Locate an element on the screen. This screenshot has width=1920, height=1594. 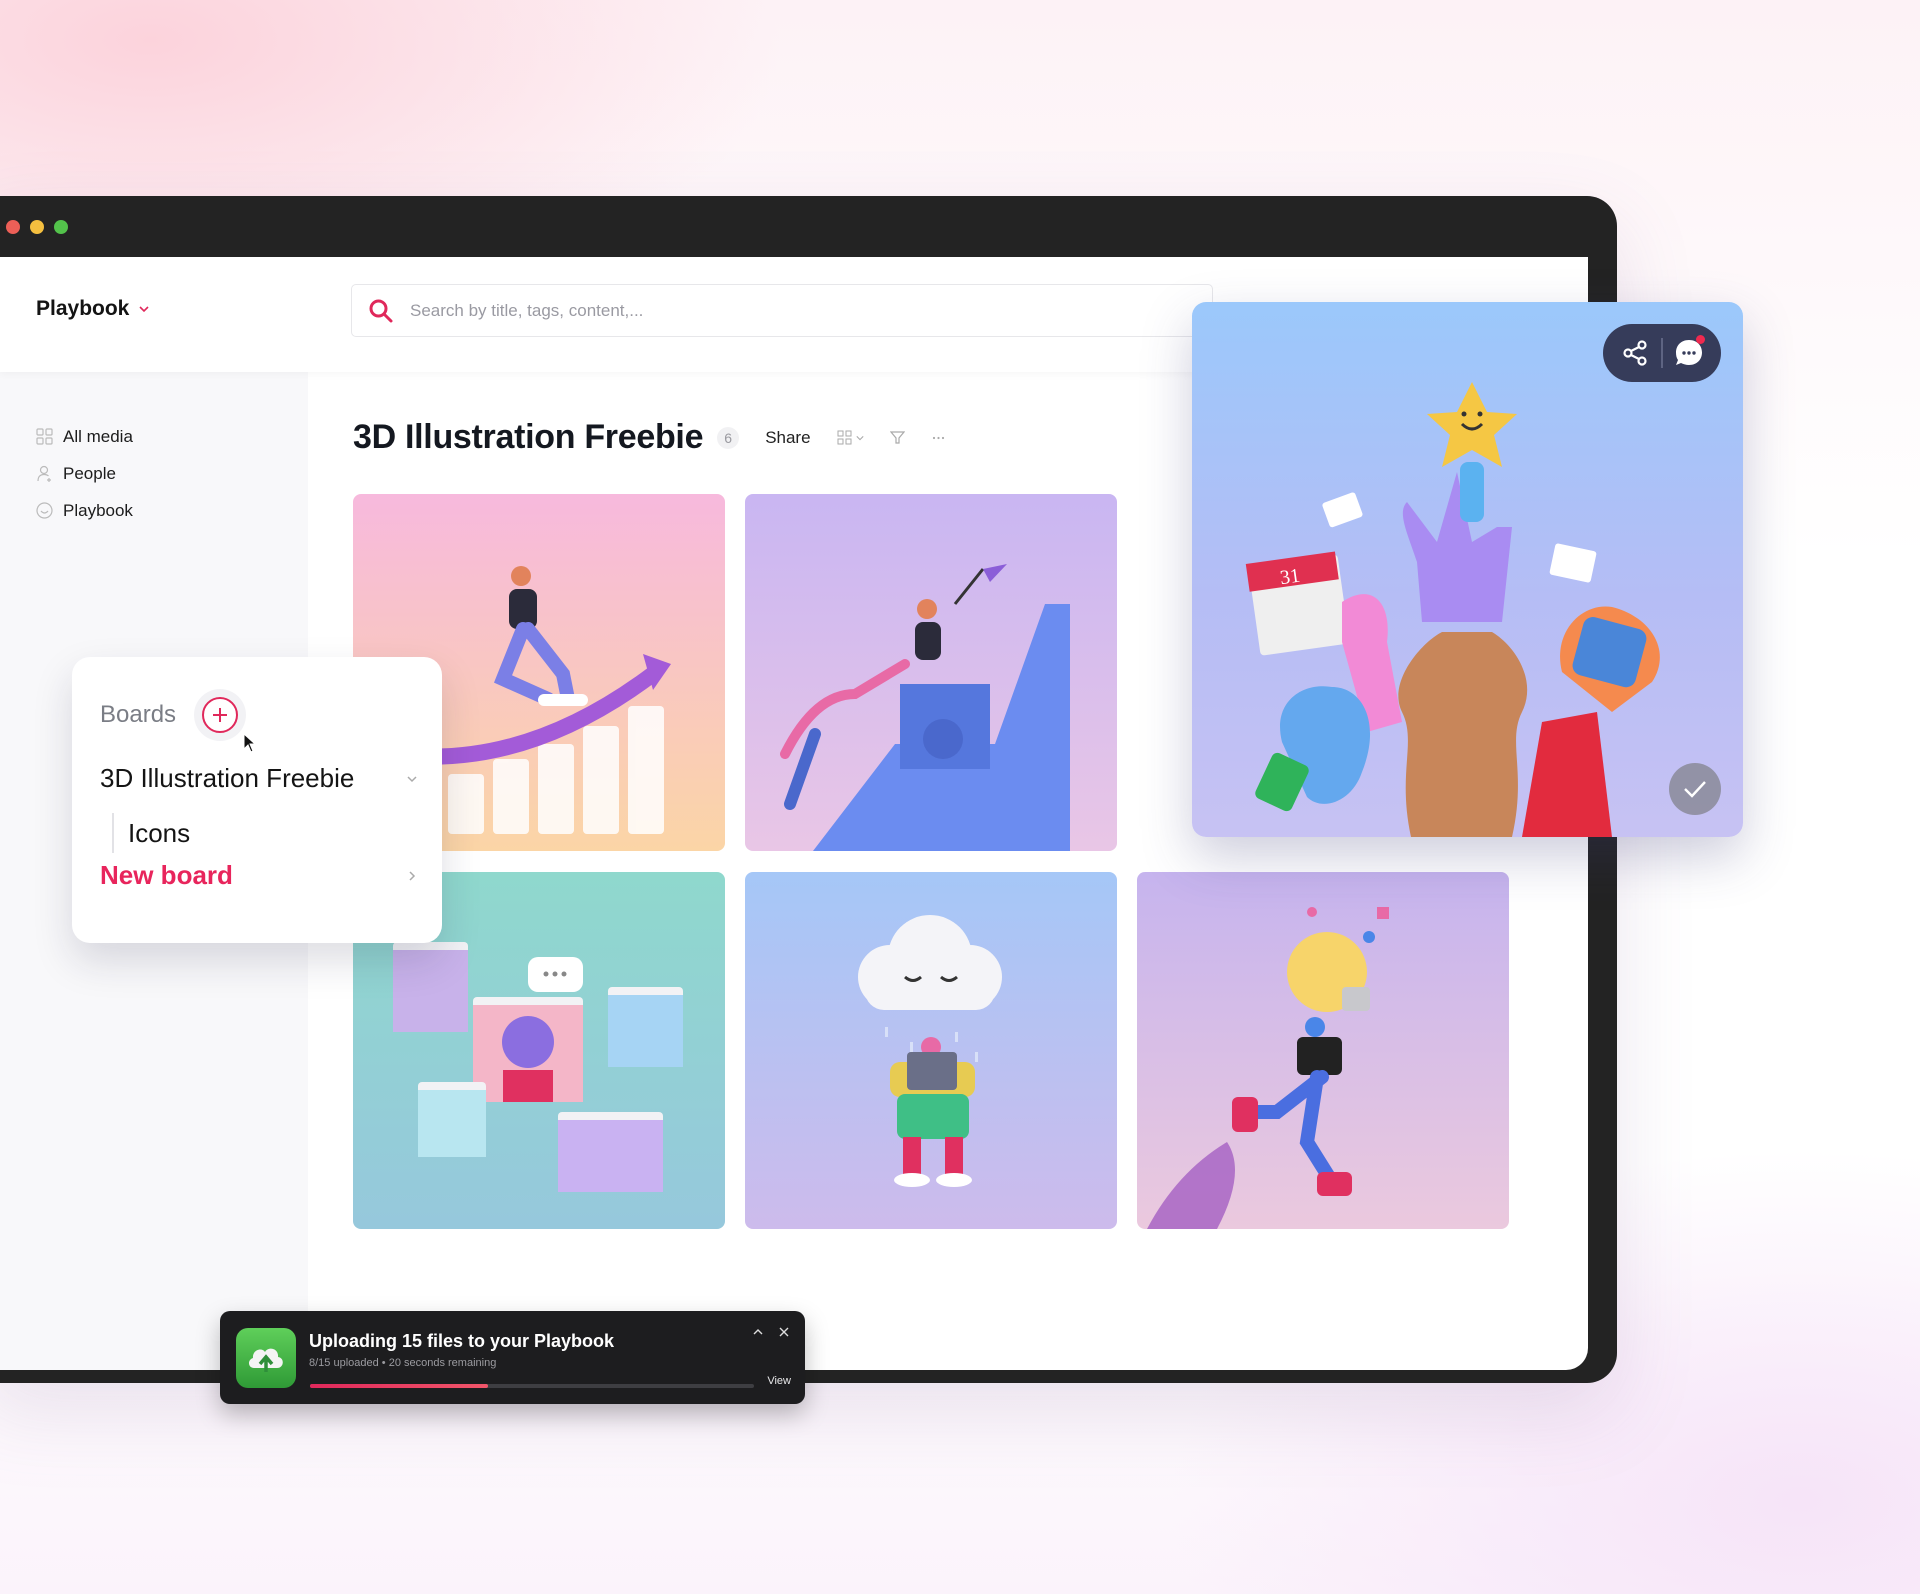
new-board-button: New board is located at coordinates (259, 875).